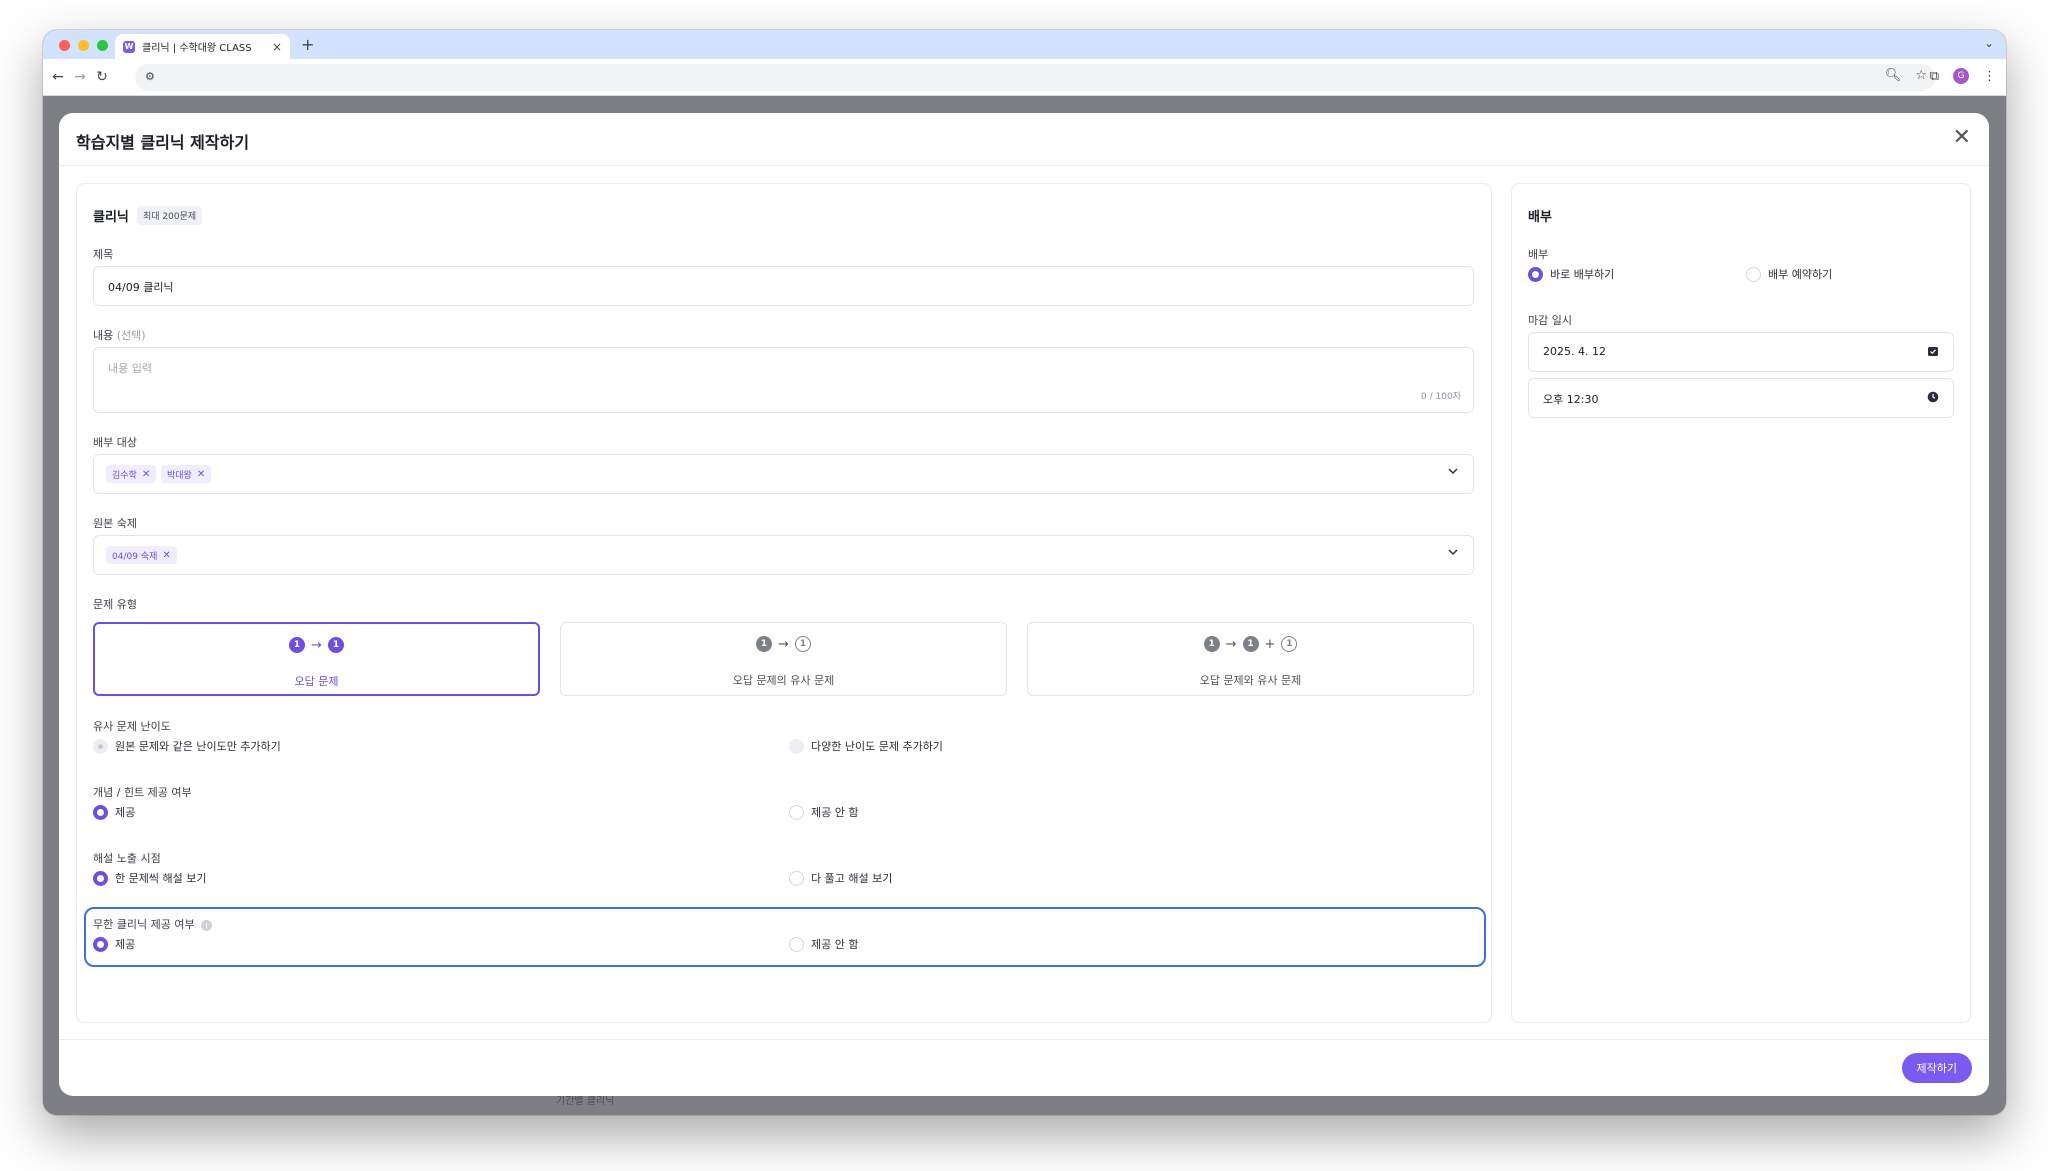 This screenshot has width=2048, height=1171. What do you see at coordinates (1540, 217) in the screenshot?
I see `distribution-section-title: 배부` at bounding box center [1540, 217].